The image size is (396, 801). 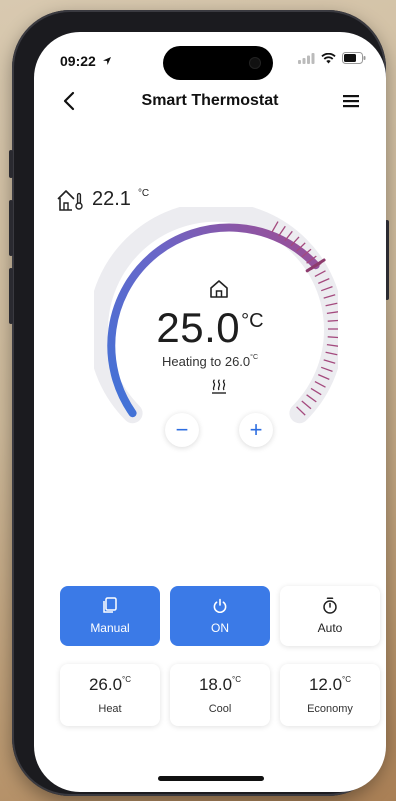 What do you see at coordinates (210, 100) in the screenshot?
I see `page-title: Smart Thermostat` at bounding box center [210, 100].